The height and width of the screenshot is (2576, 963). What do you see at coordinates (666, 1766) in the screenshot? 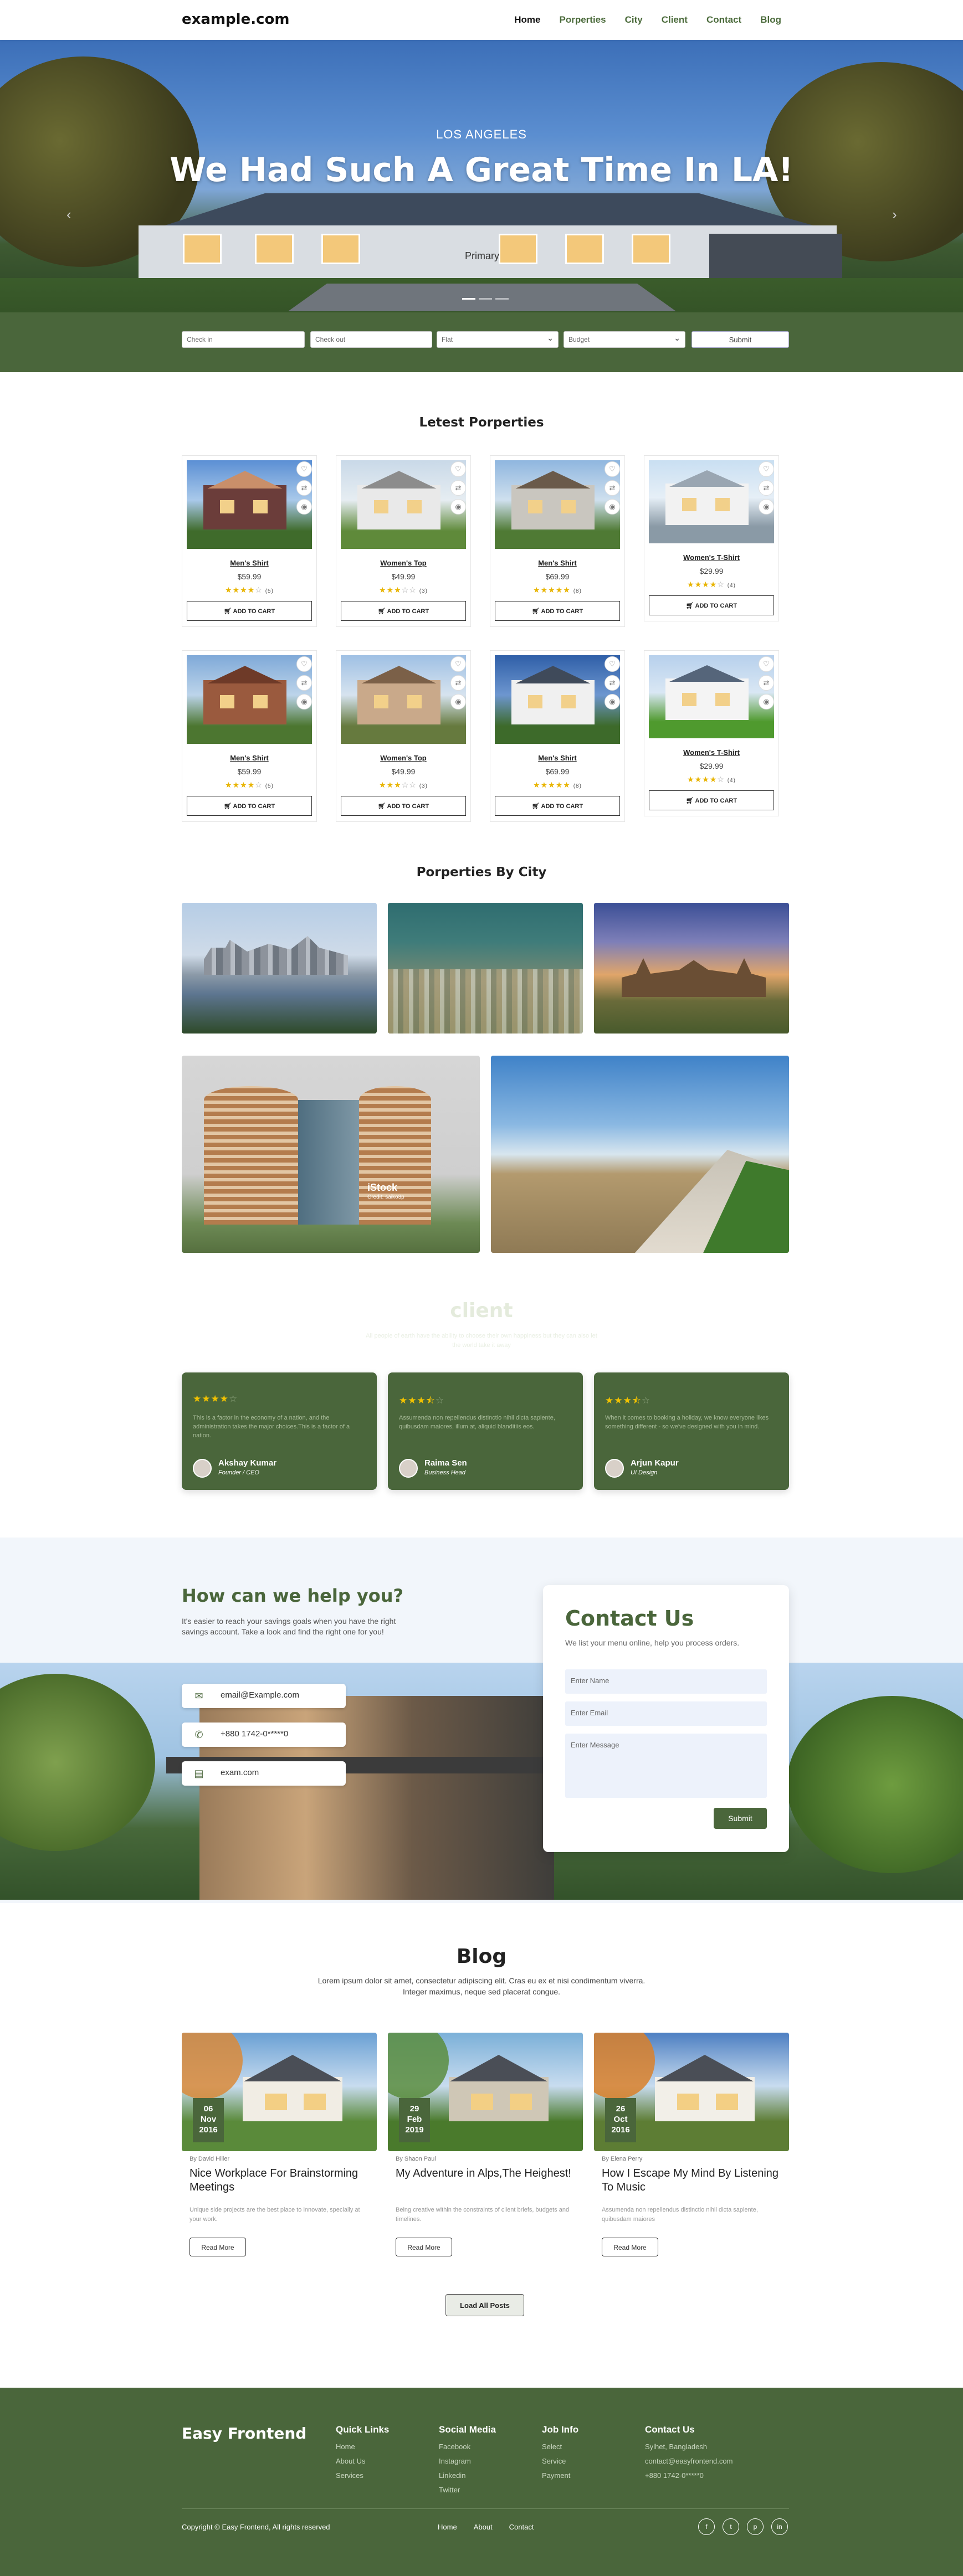
I see `message-textarea: Enter Message` at bounding box center [666, 1766].